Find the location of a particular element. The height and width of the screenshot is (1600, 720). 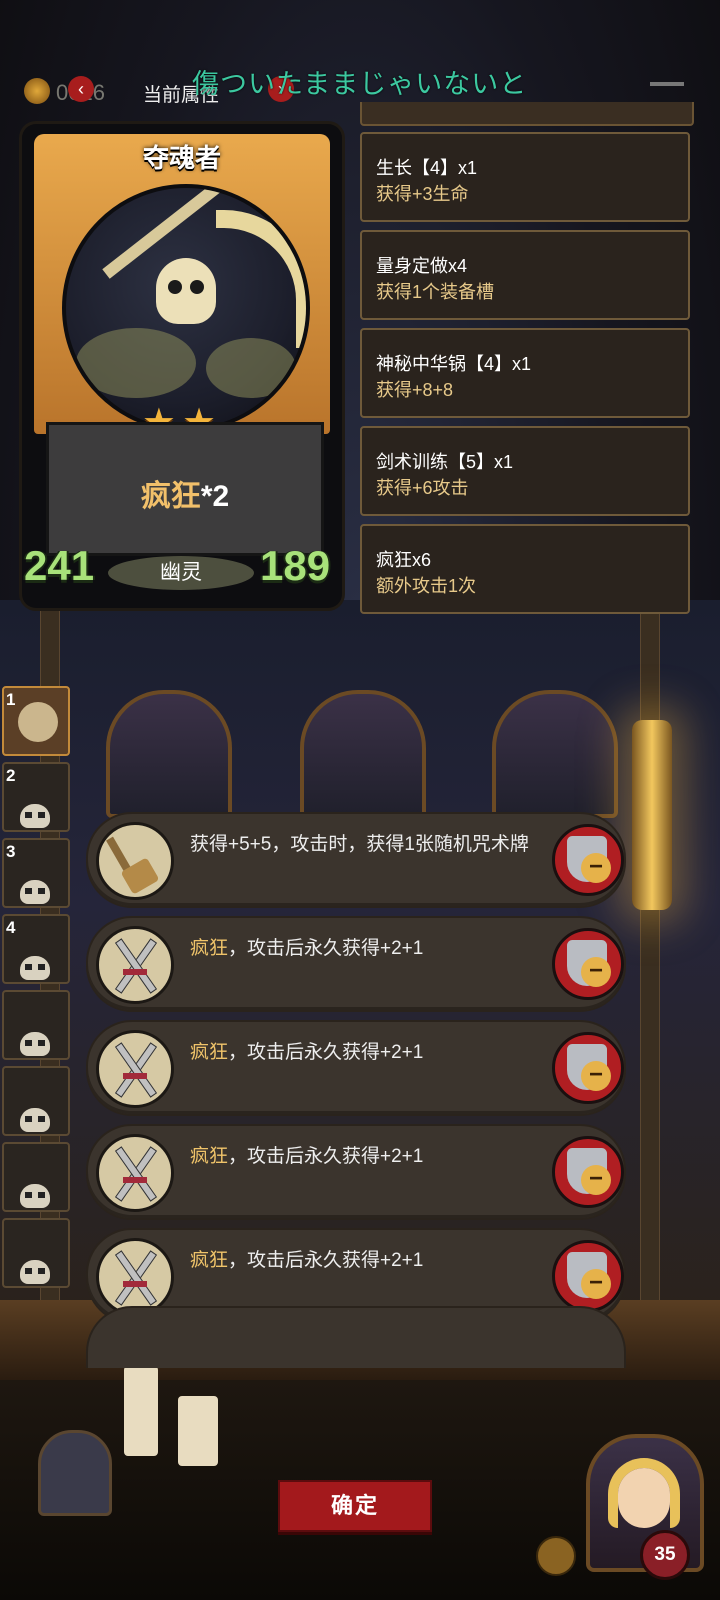

attribute-item: 神秘中华锅【4】x1 获得+8+8 is located at coordinates (525, 373).